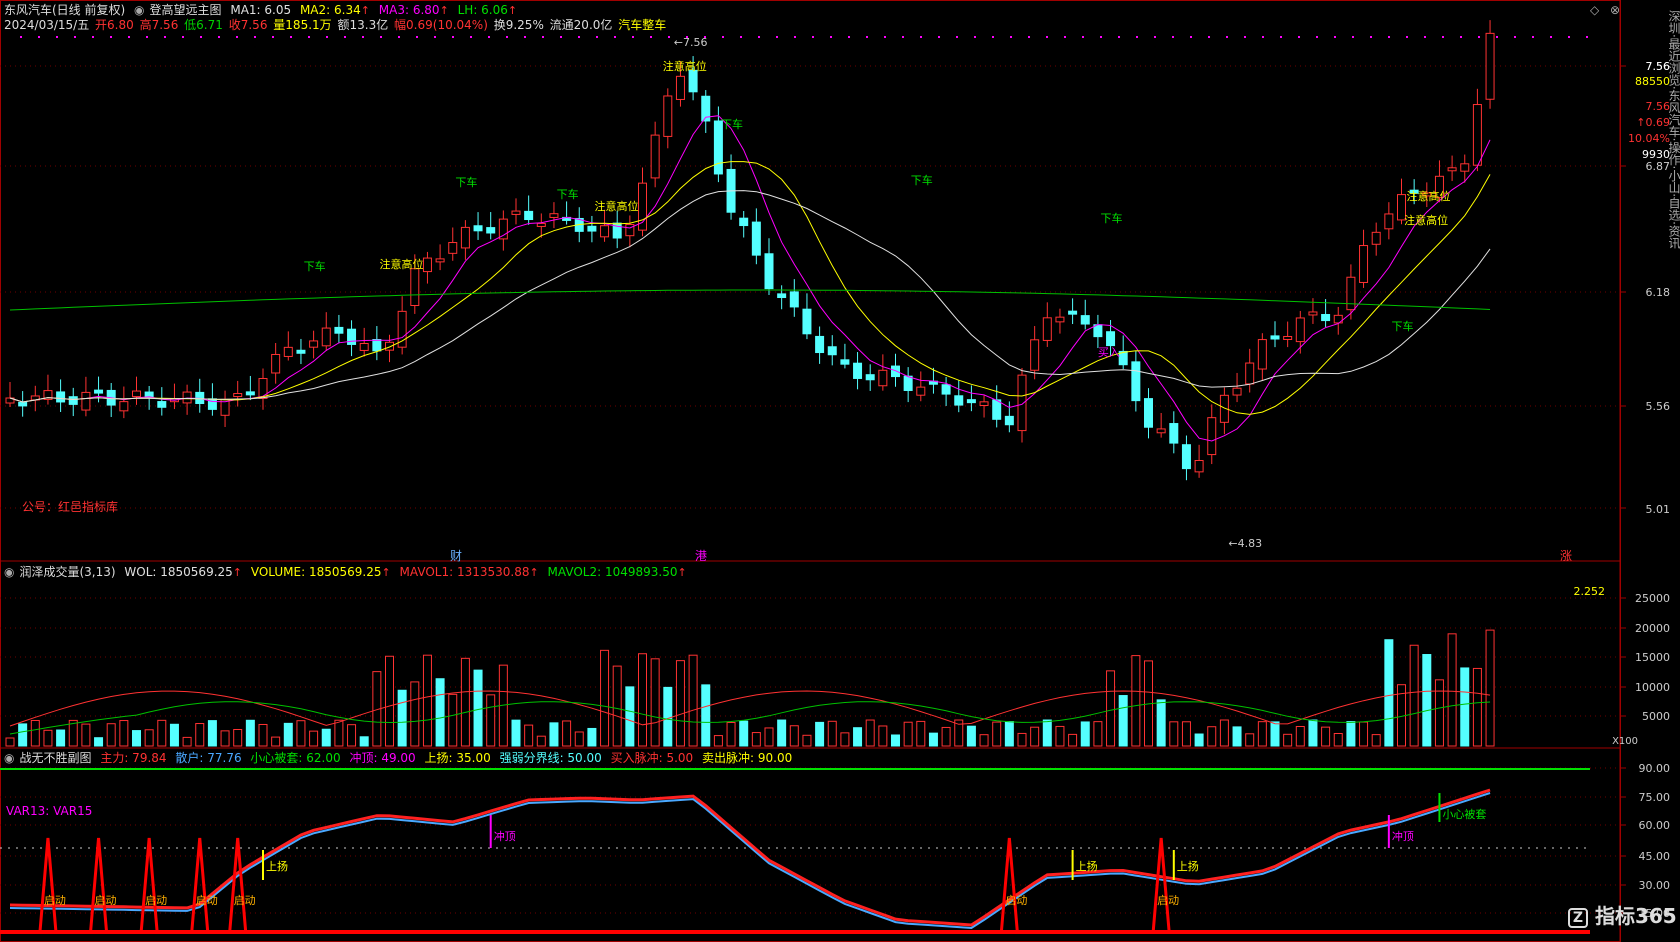 The image size is (1680, 942). What do you see at coordinates (9, 758) in the screenshot?
I see `sub-settings-icon: ◉` at bounding box center [9, 758].